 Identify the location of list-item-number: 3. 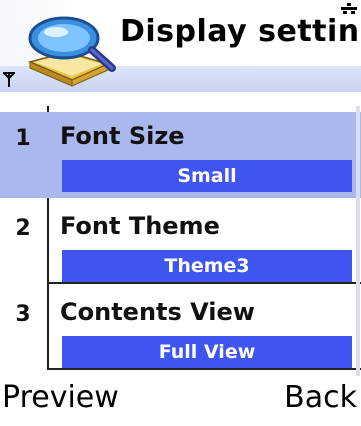
(23, 314).